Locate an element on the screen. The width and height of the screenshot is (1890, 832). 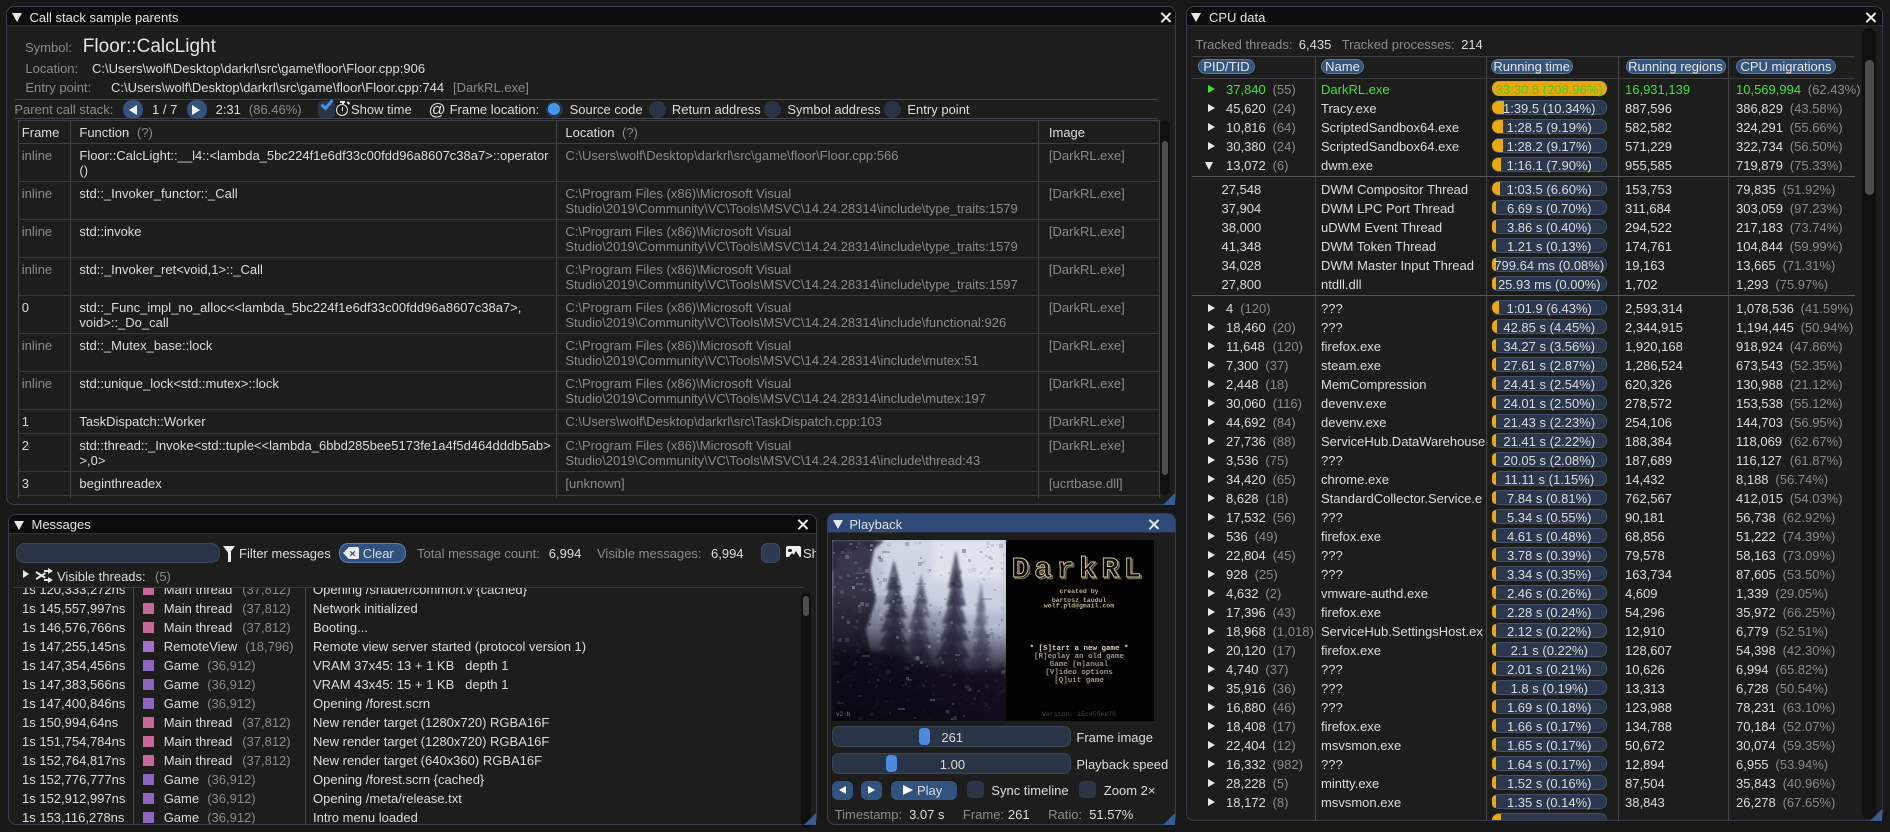
svg-text: DarkRL is located at coordinates (1079, 569).